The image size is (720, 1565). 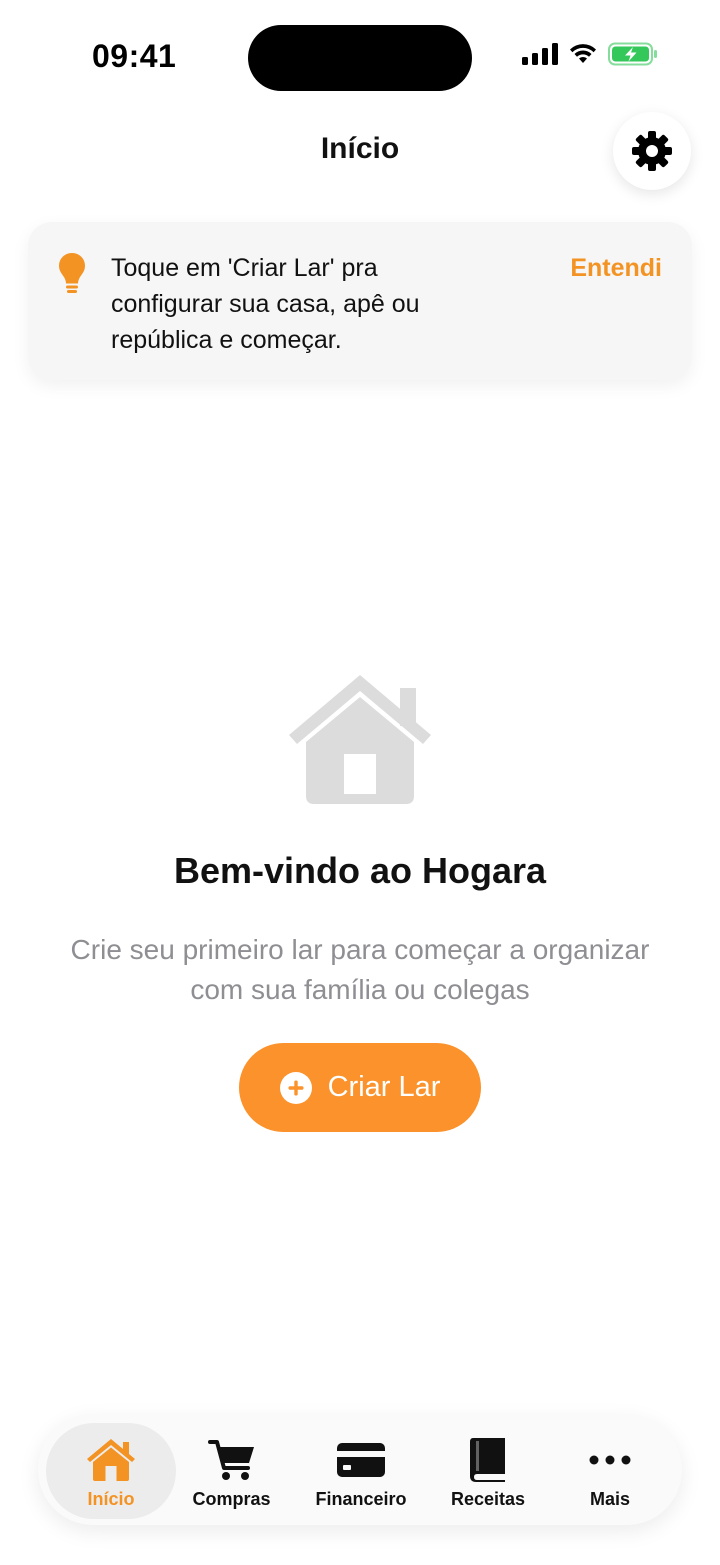 What do you see at coordinates (230, 1460) in the screenshot?
I see `cart-icon` at bounding box center [230, 1460].